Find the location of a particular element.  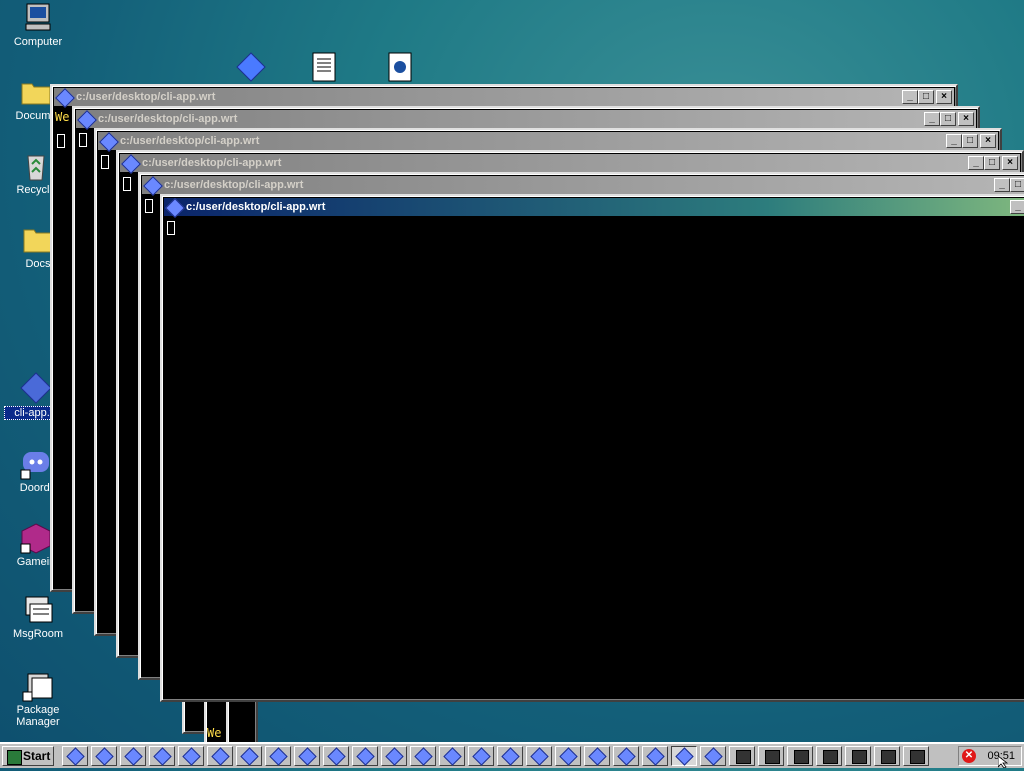

text-document-icon is located at coordinates (324, 67).